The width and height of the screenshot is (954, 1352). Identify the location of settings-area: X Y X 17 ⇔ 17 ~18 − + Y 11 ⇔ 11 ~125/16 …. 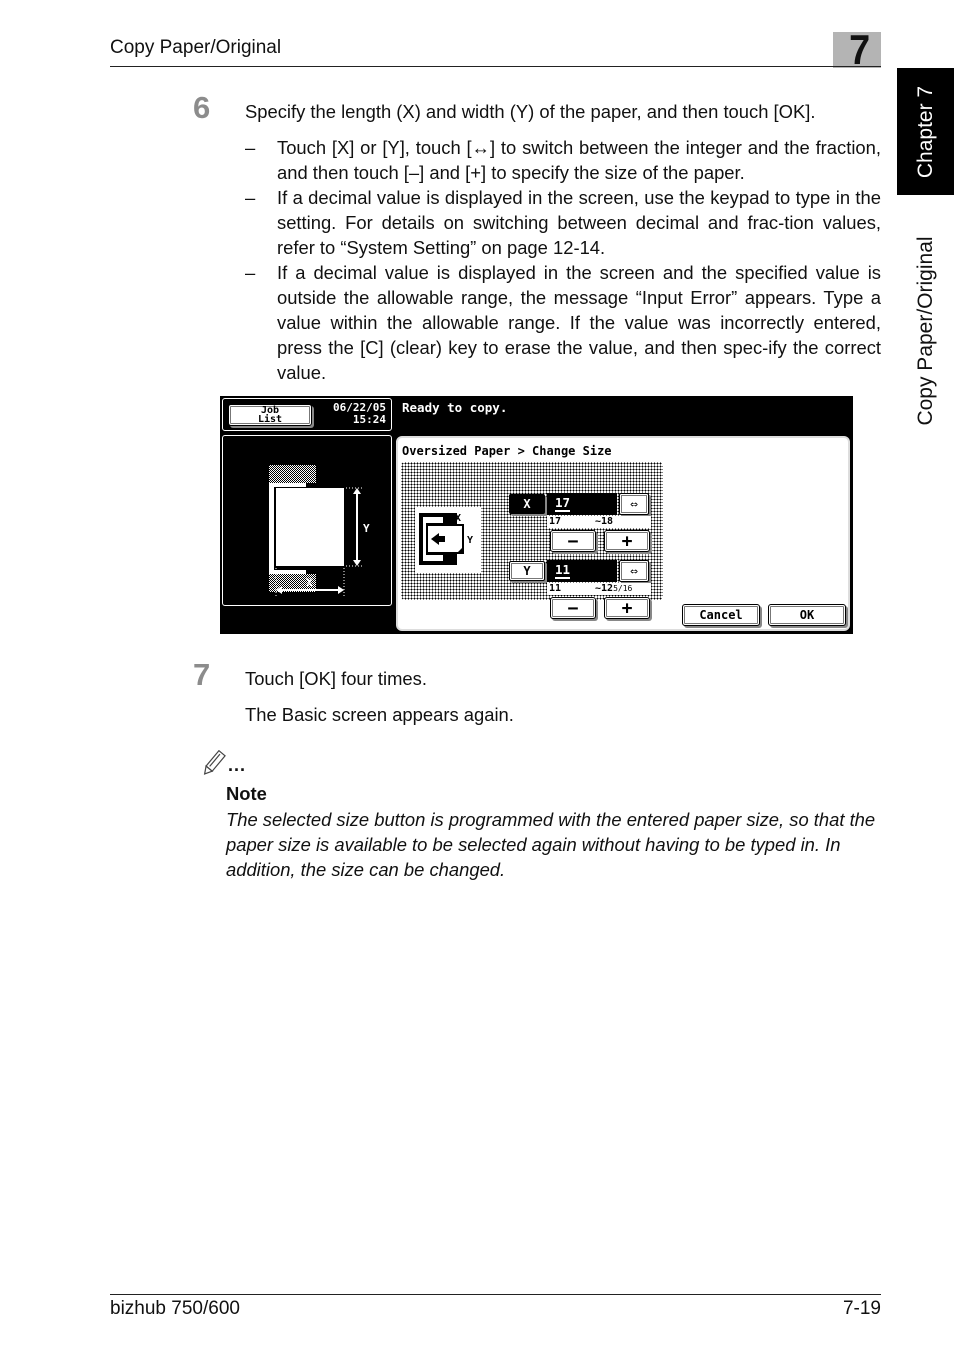
(532, 540).